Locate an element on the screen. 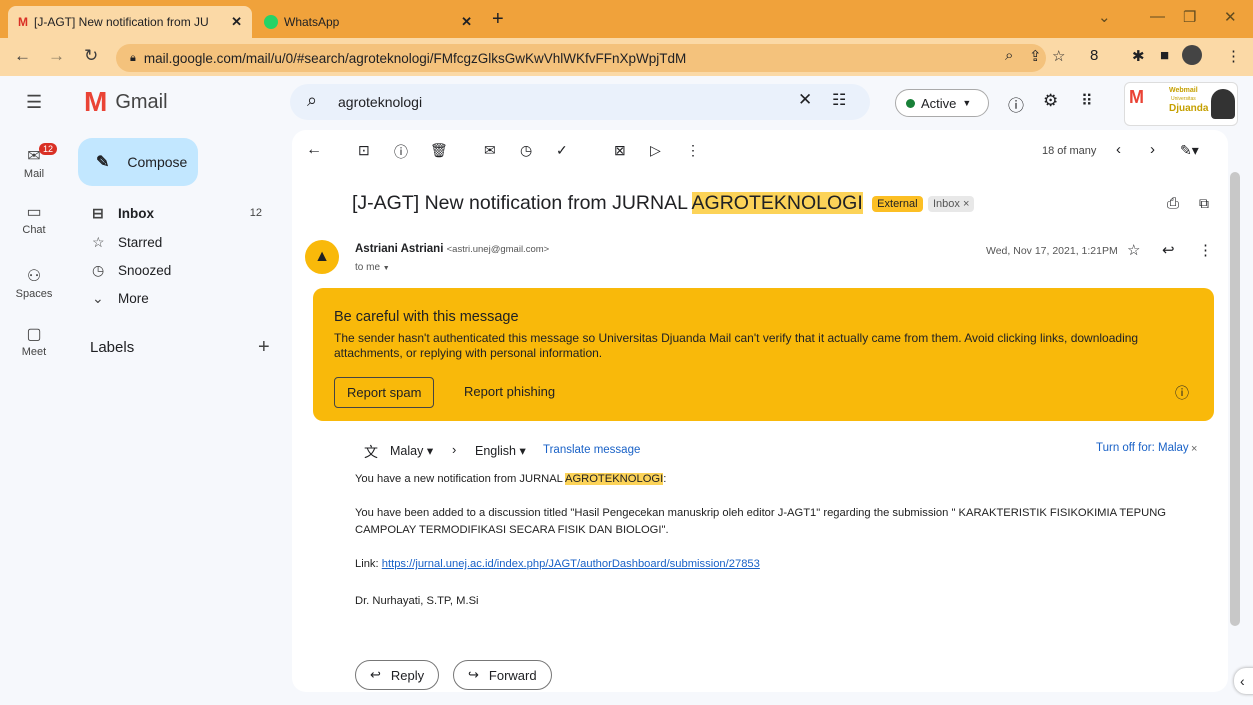 This screenshot has width=1253, height=705. nav-snoozed-label: Snoozed is located at coordinates (145, 270).